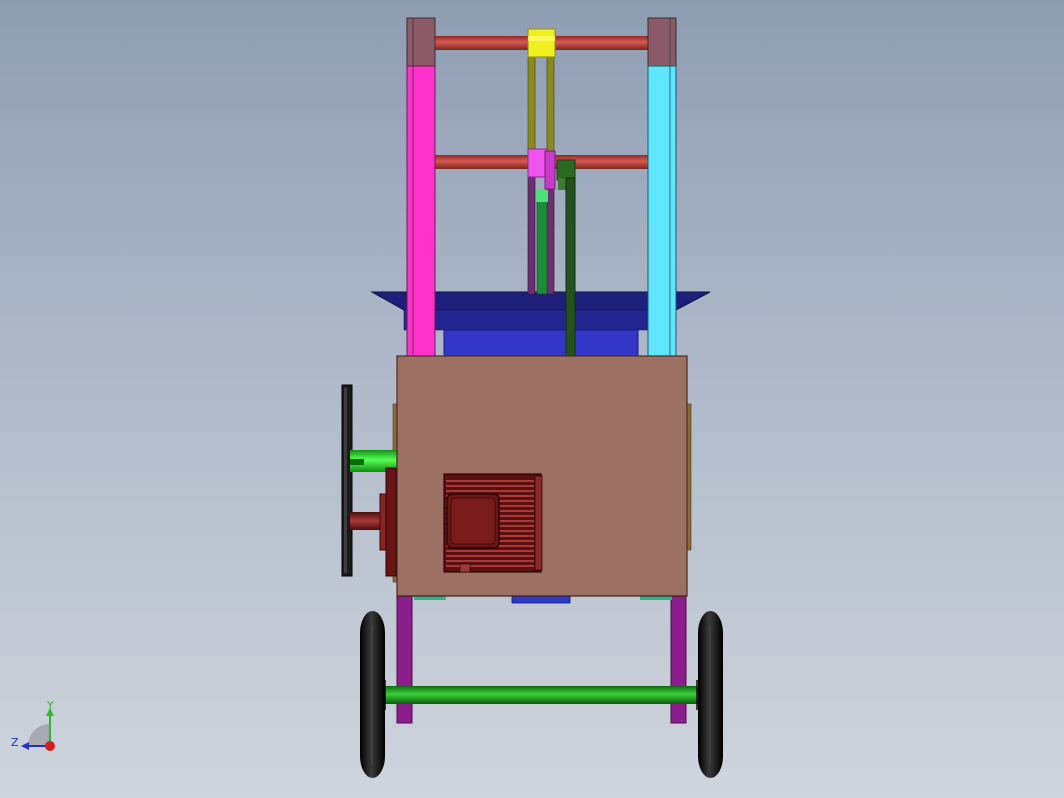  I want to click on pusher-rod, so click(542, 243).